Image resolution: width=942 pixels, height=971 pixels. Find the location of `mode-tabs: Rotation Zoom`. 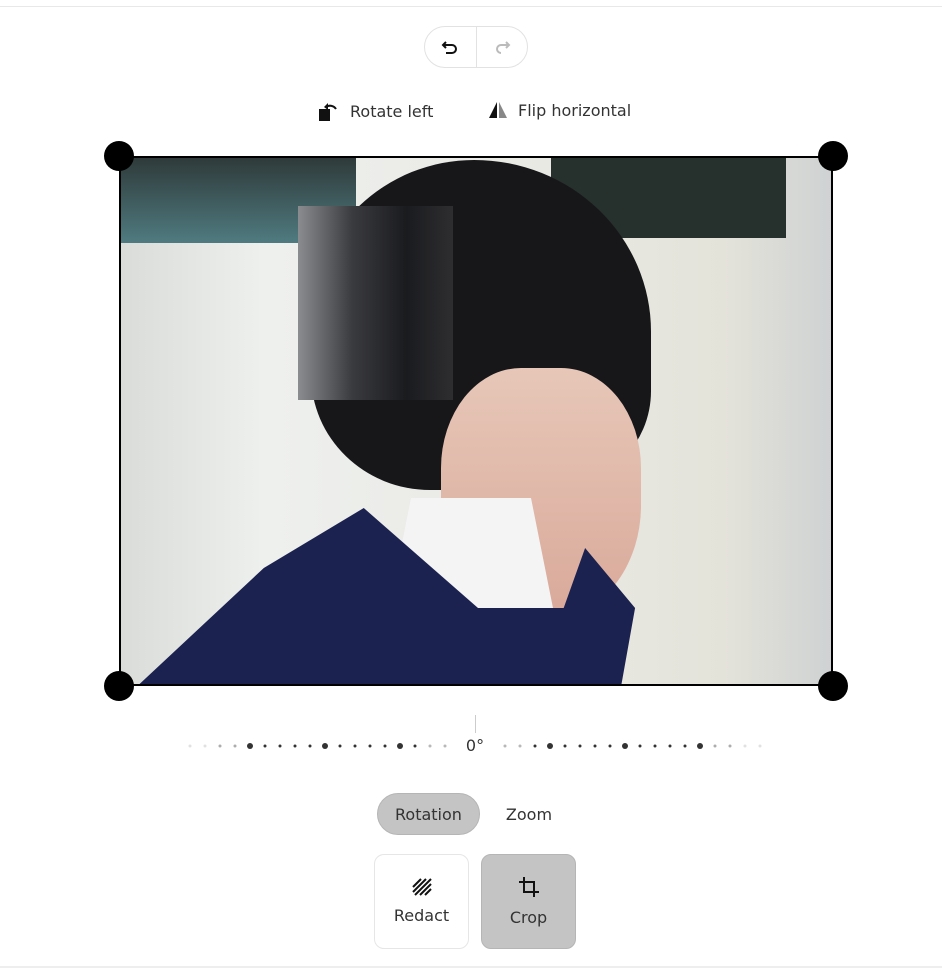

mode-tabs: Rotation Zoom is located at coordinates (473, 814).